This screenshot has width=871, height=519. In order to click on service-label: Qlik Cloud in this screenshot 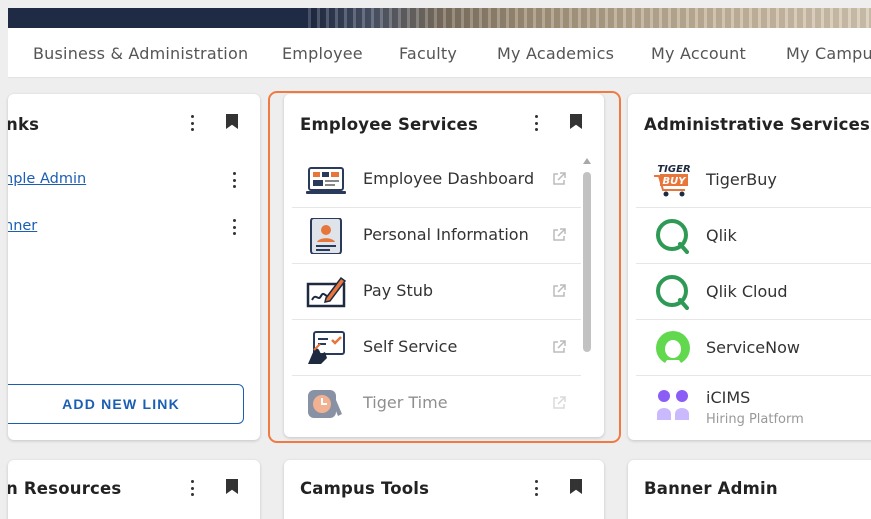, I will do `click(747, 291)`.